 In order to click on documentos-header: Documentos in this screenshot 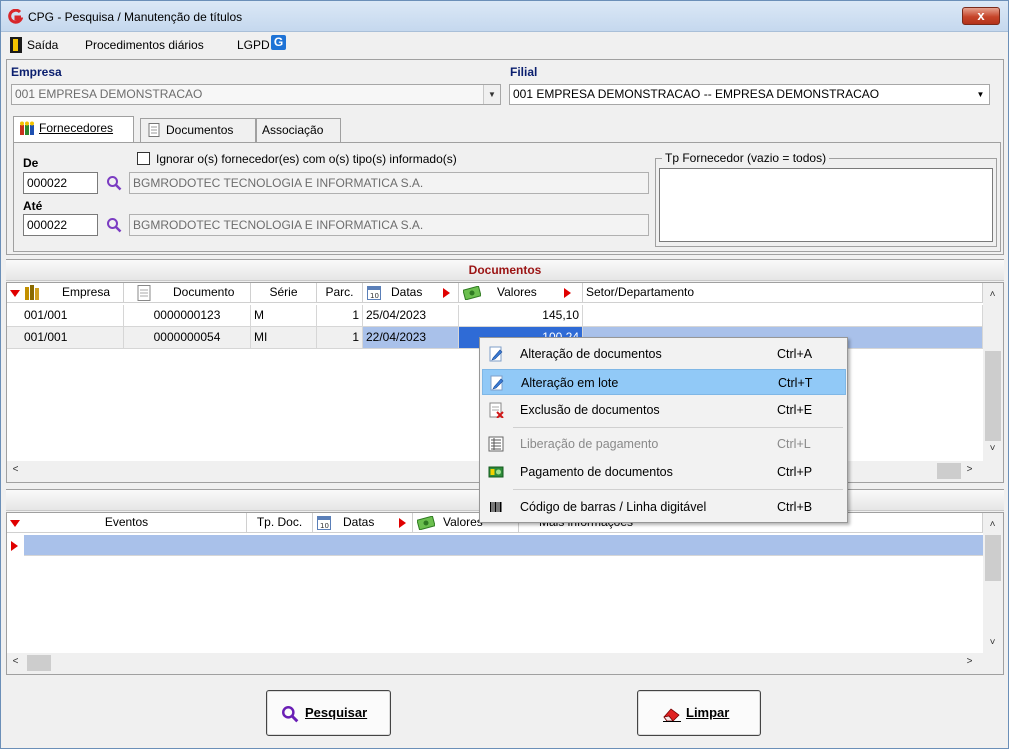, I will do `click(505, 270)`.